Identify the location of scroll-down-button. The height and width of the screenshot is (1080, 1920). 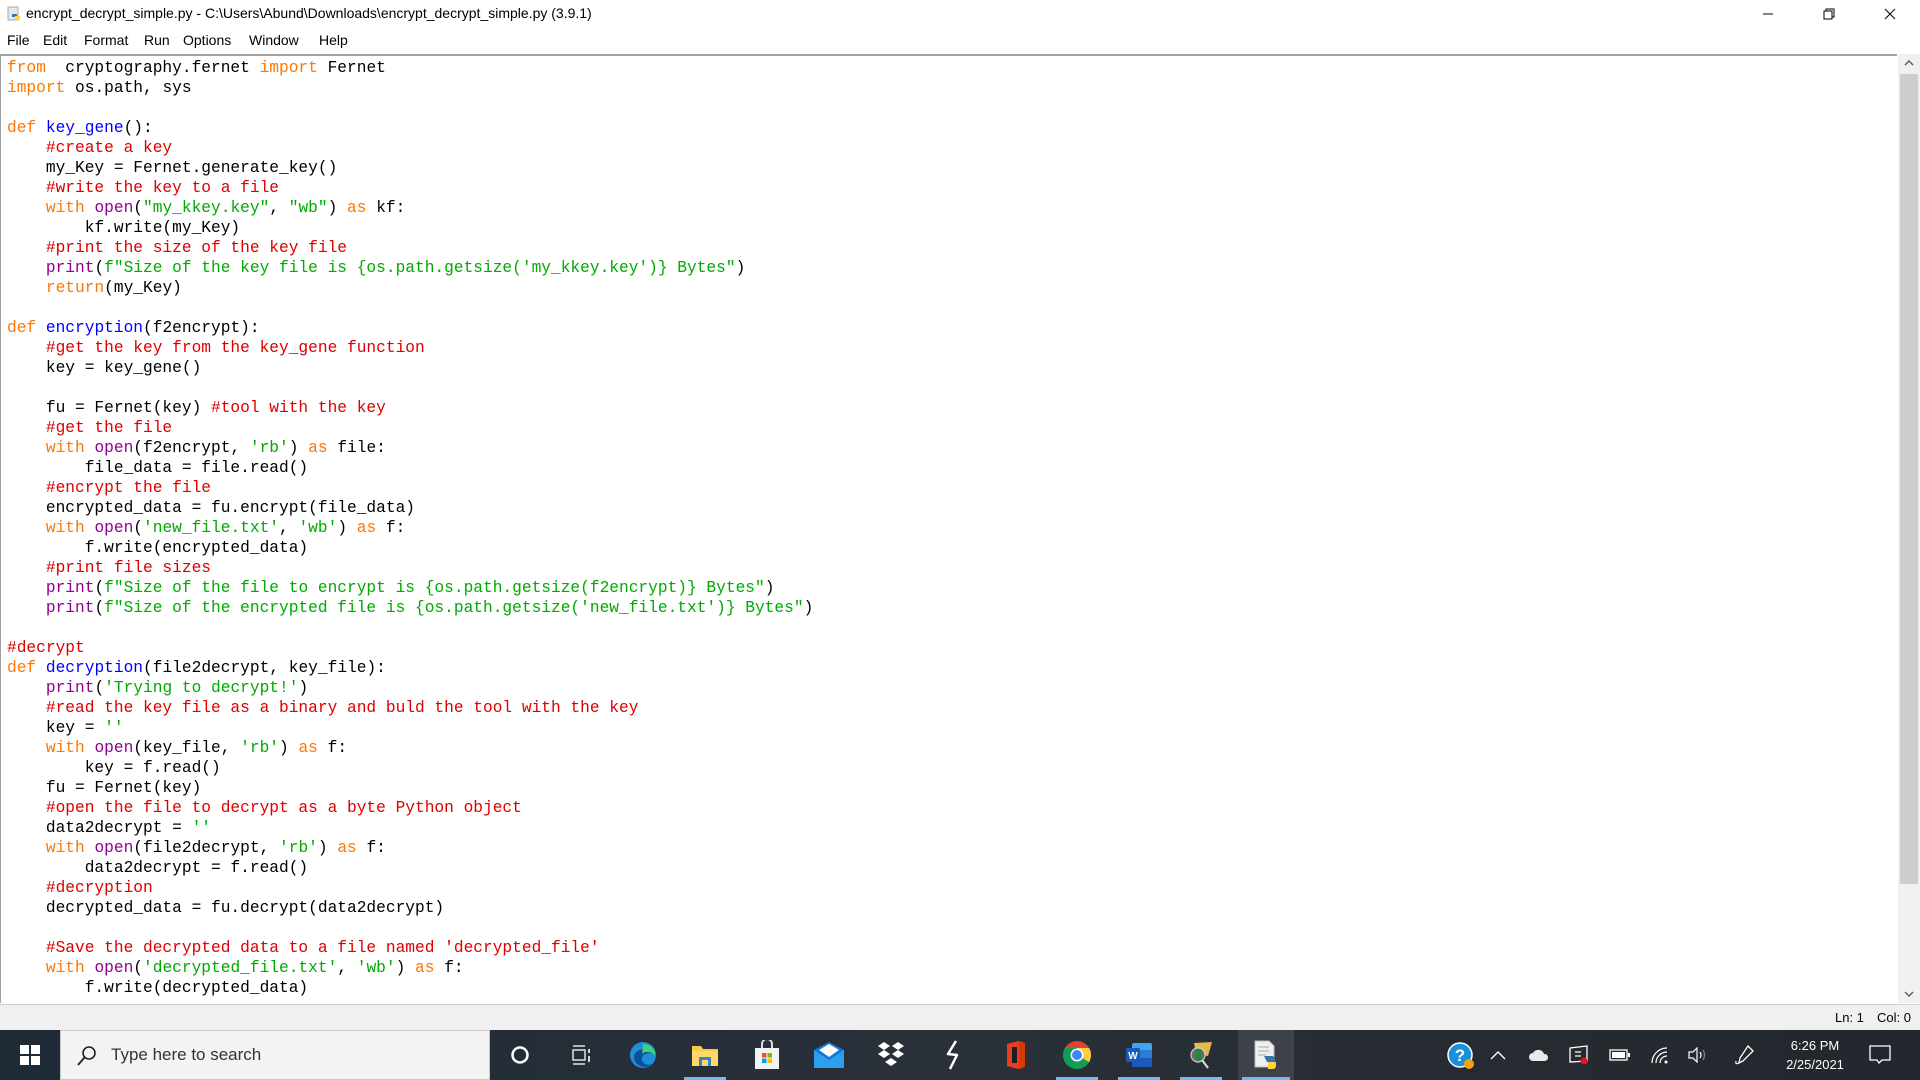
(1909, 994).